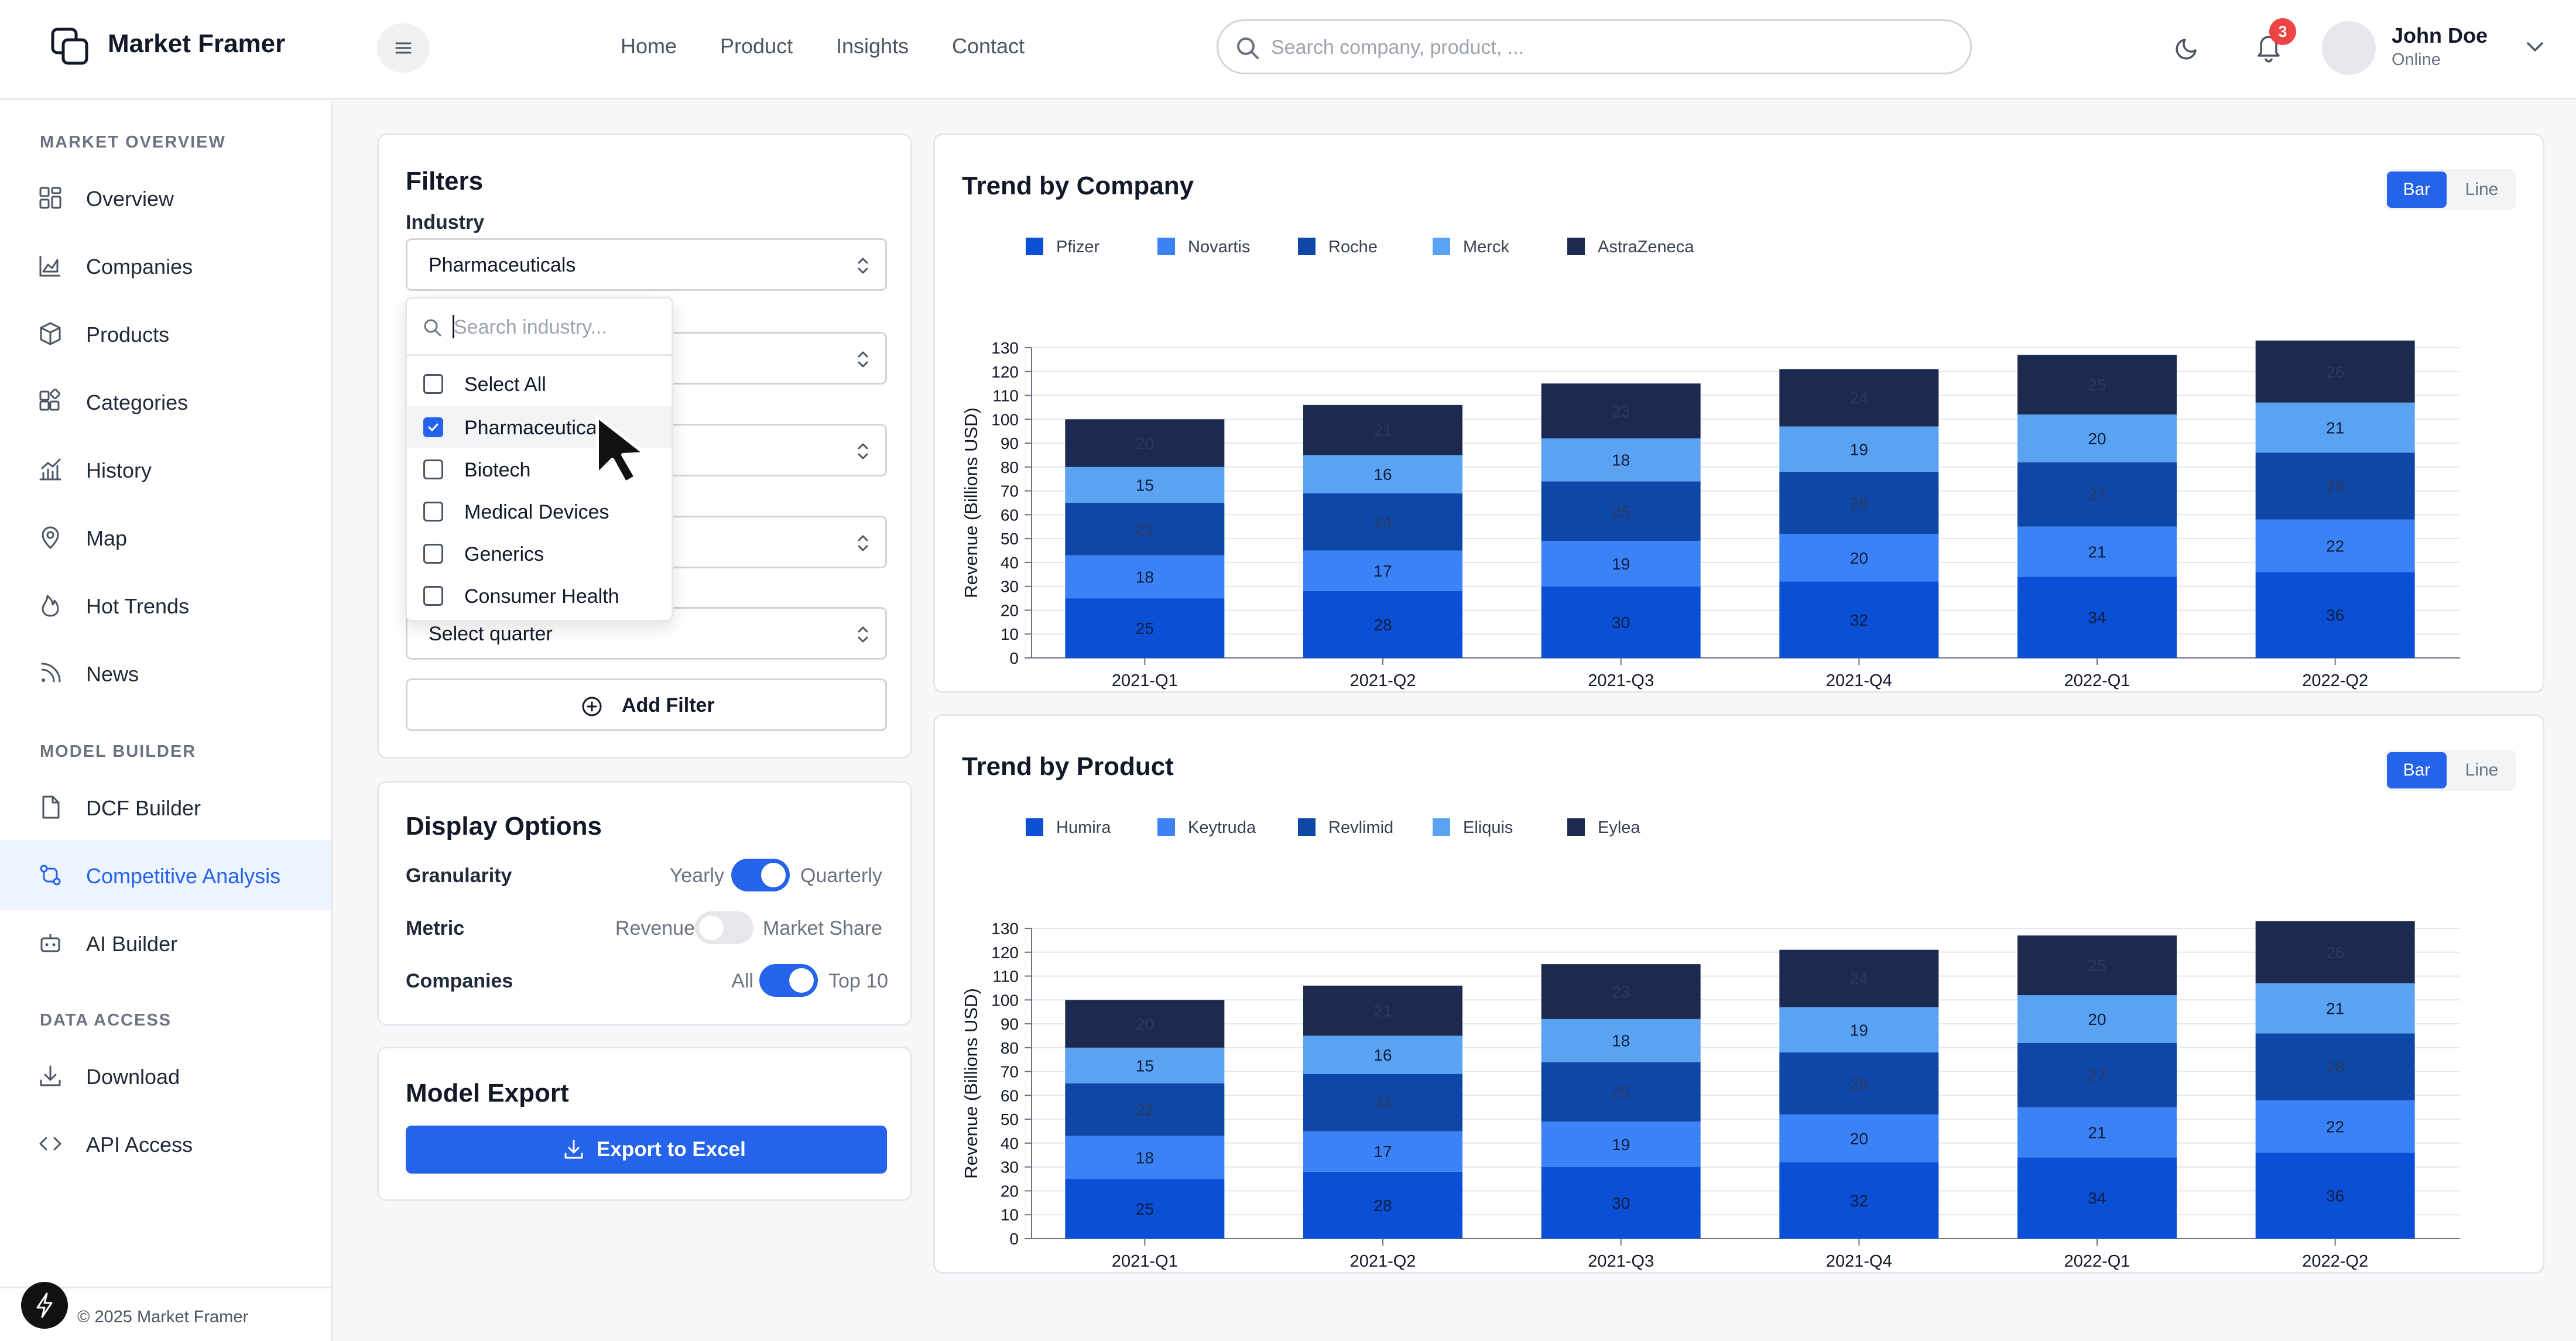 Image resolution: width=2576 pixels, height=1341 pixels. What do you see at coordinates (51, 672) in the screenshot?
I see `rss-icon` at bounding box center [51, 672].